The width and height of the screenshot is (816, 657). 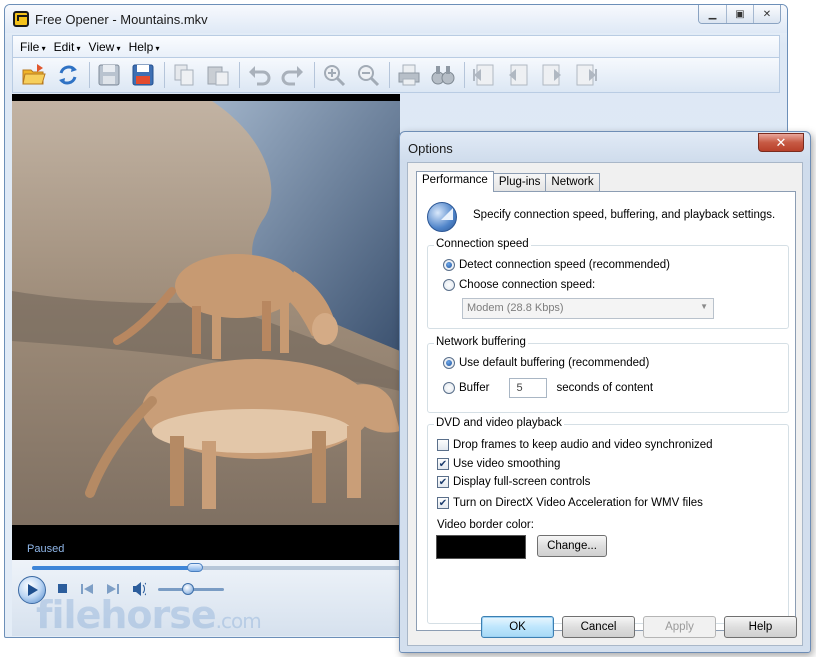 I want to click on apply-button: Apply, so click(x=679, y=627).